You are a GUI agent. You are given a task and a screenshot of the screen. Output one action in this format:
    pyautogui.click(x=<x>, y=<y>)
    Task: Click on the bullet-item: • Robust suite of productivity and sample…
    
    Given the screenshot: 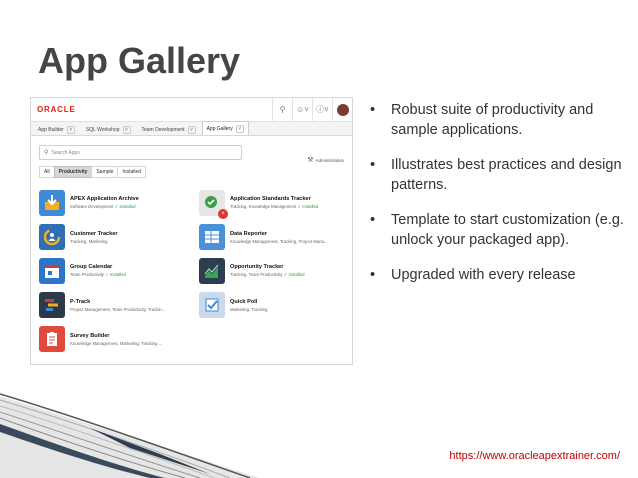 What is the action you would take?
    pyautogui.click(x=501, y=120)
    